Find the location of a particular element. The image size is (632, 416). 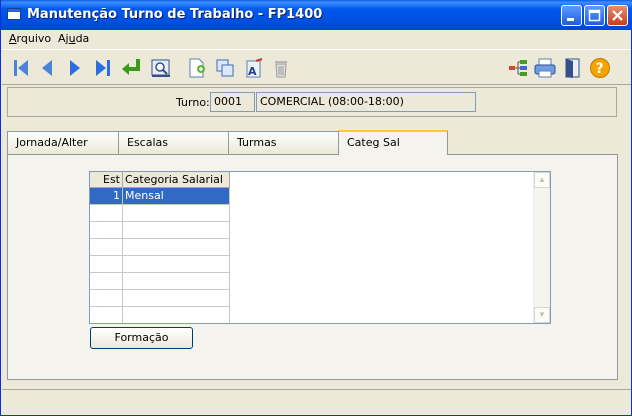

menu-arquivo-rest: rquivo is located at coordinates (34, 38).